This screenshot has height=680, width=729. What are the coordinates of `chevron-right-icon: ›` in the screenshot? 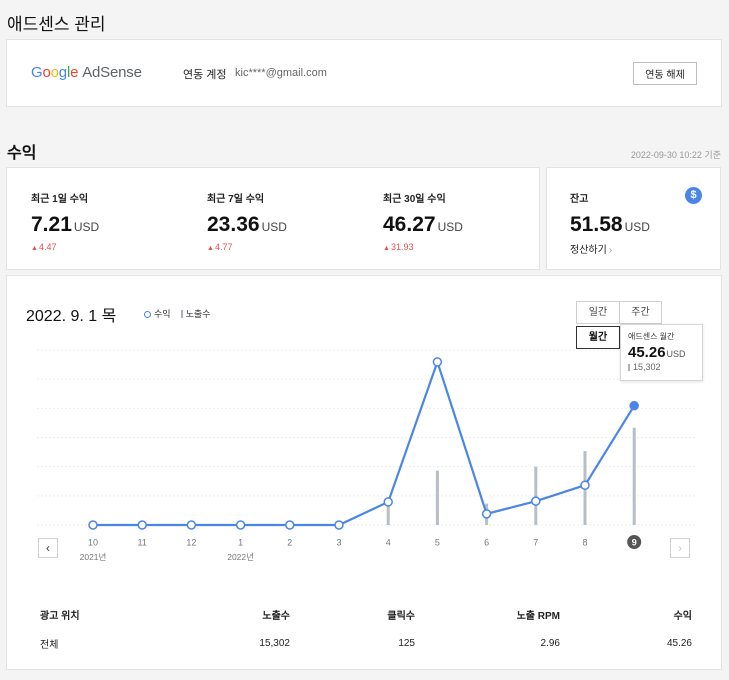 It's located at (610, 250).